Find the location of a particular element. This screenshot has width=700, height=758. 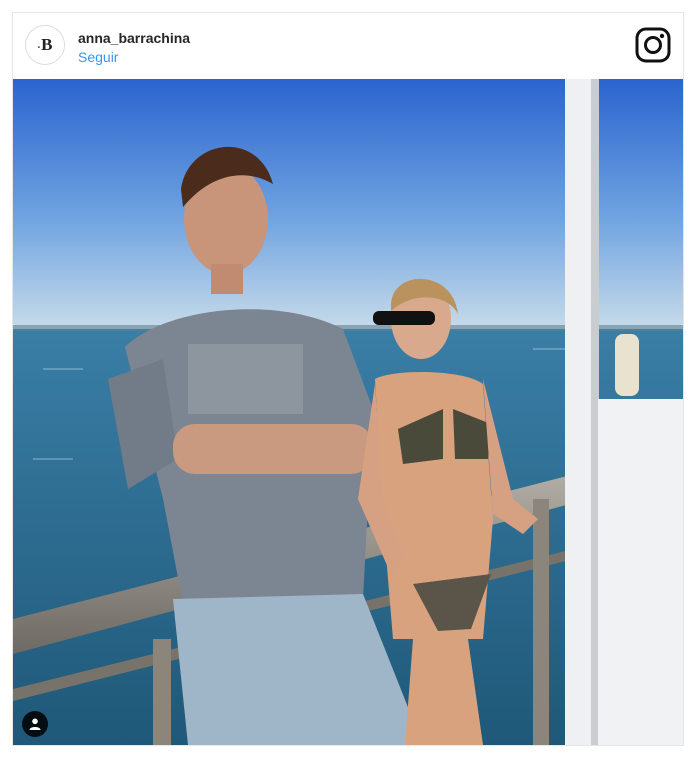

lamp is located at coordinates (627, 365).